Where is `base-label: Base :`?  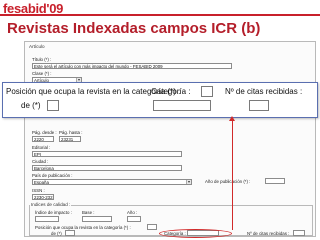 base-label: Base : is located at coordinates (88, 212).